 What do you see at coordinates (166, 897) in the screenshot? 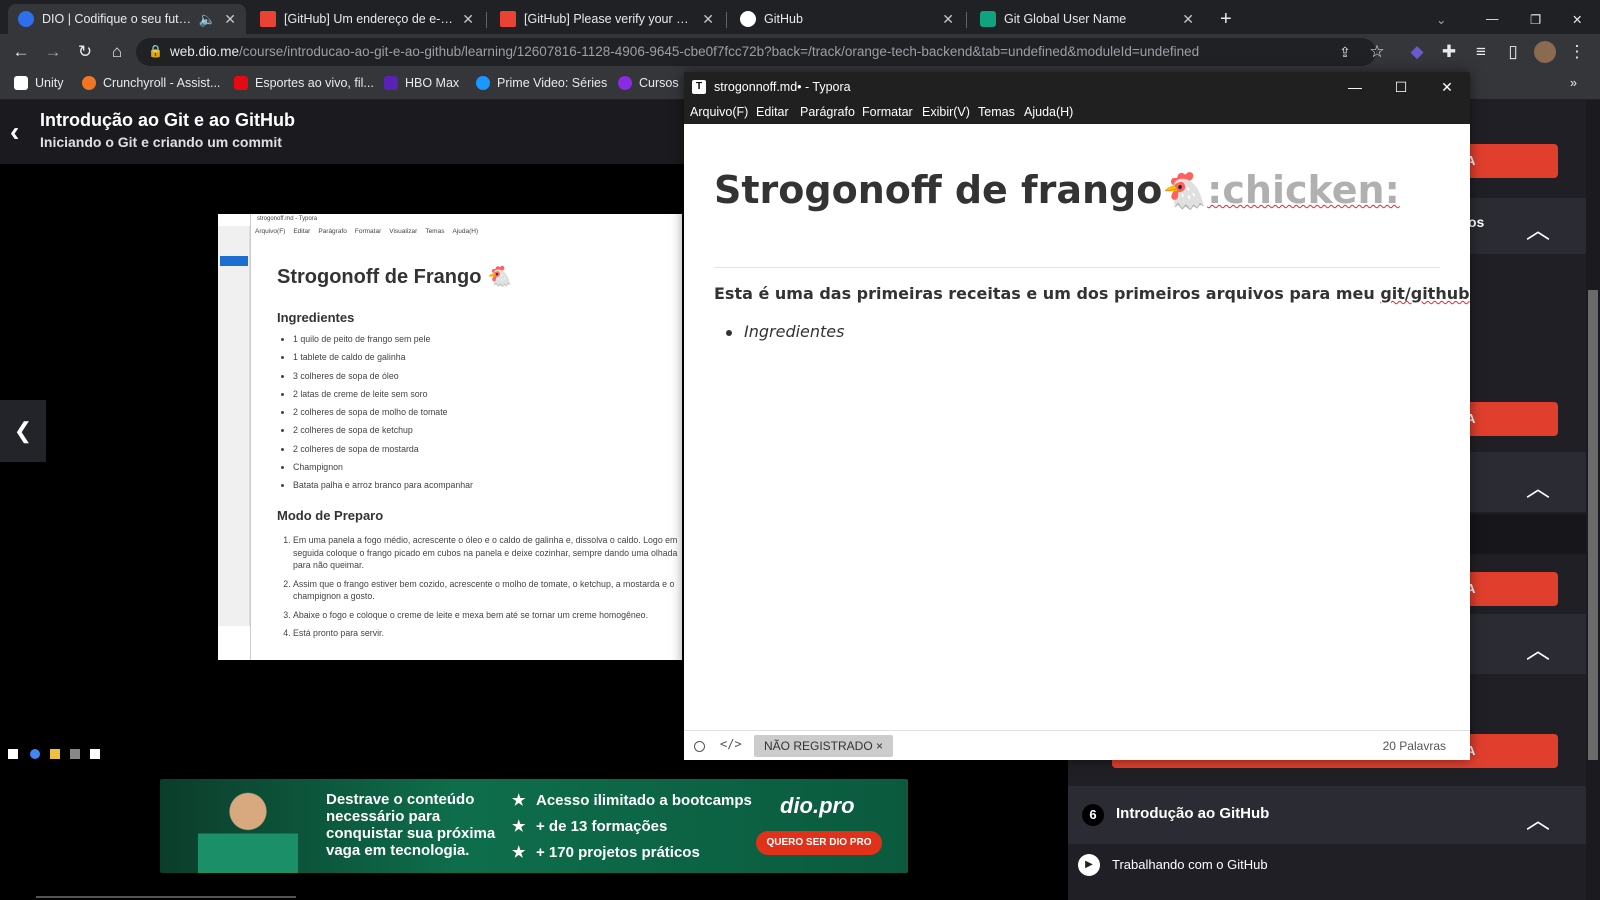
I see `video-progress-bar` at bounding box center [166, 897].